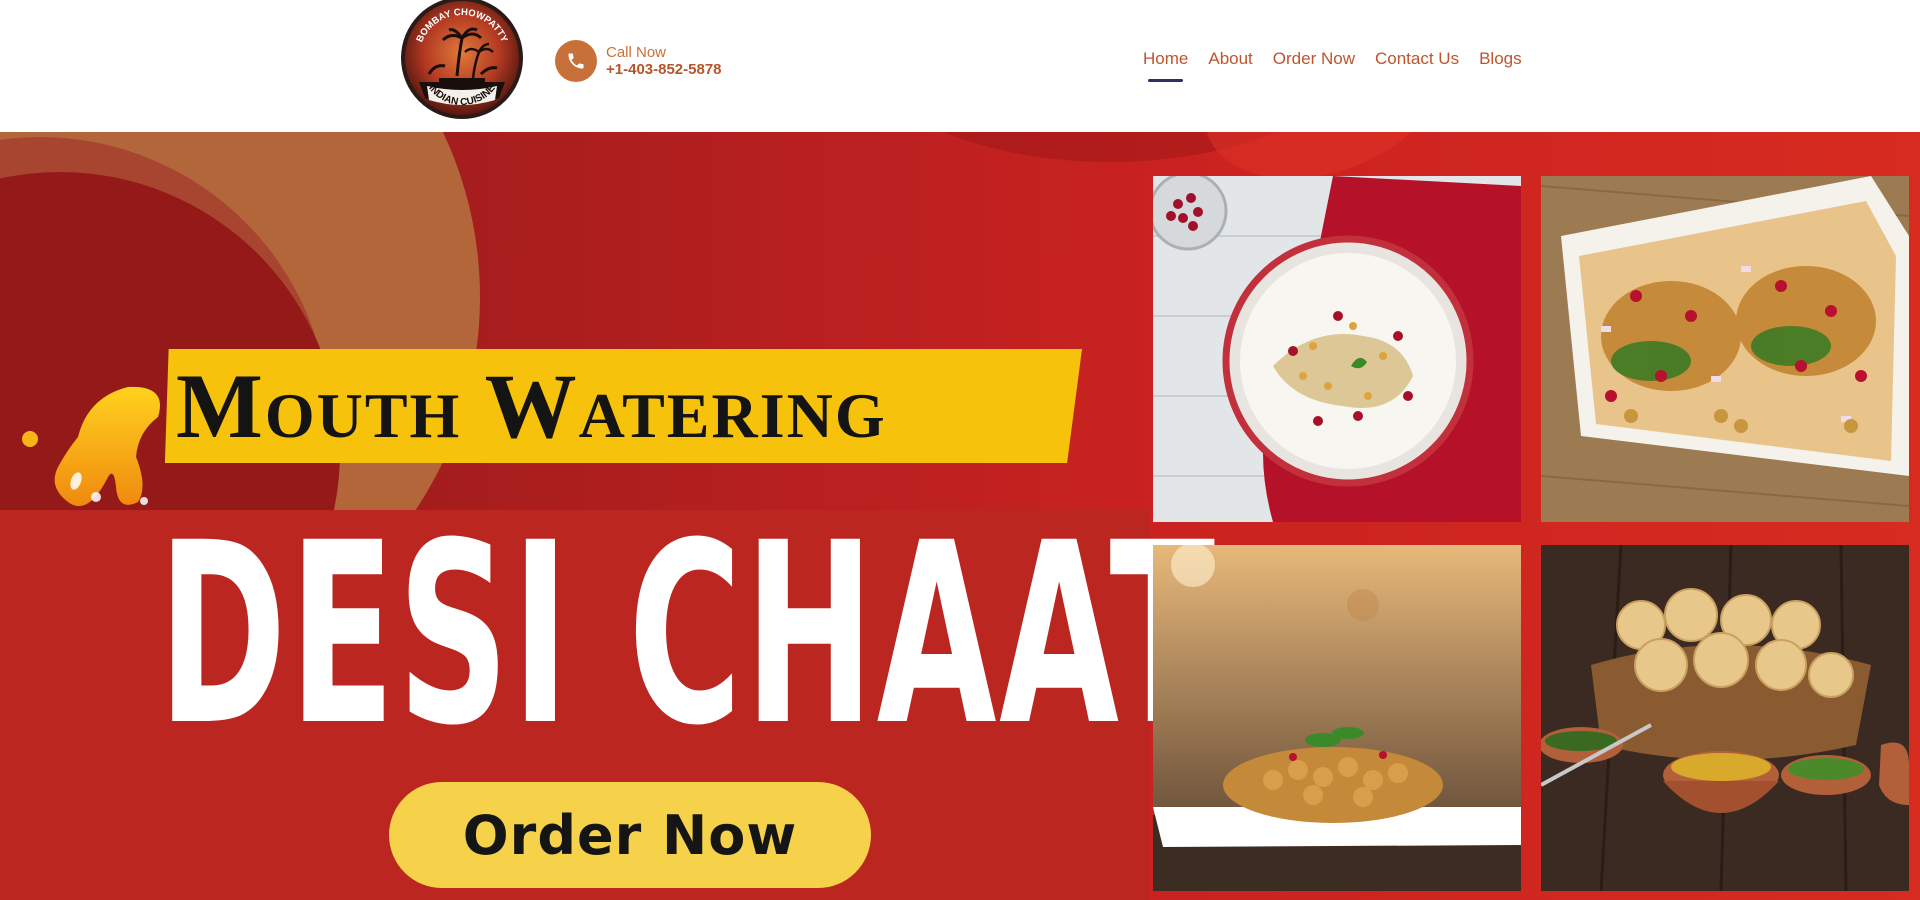 The height and width of the screenshot is (900, 1920). Describe the element at coordinates (576, 61) in the screenshot. I see `phone-icon` at that location.